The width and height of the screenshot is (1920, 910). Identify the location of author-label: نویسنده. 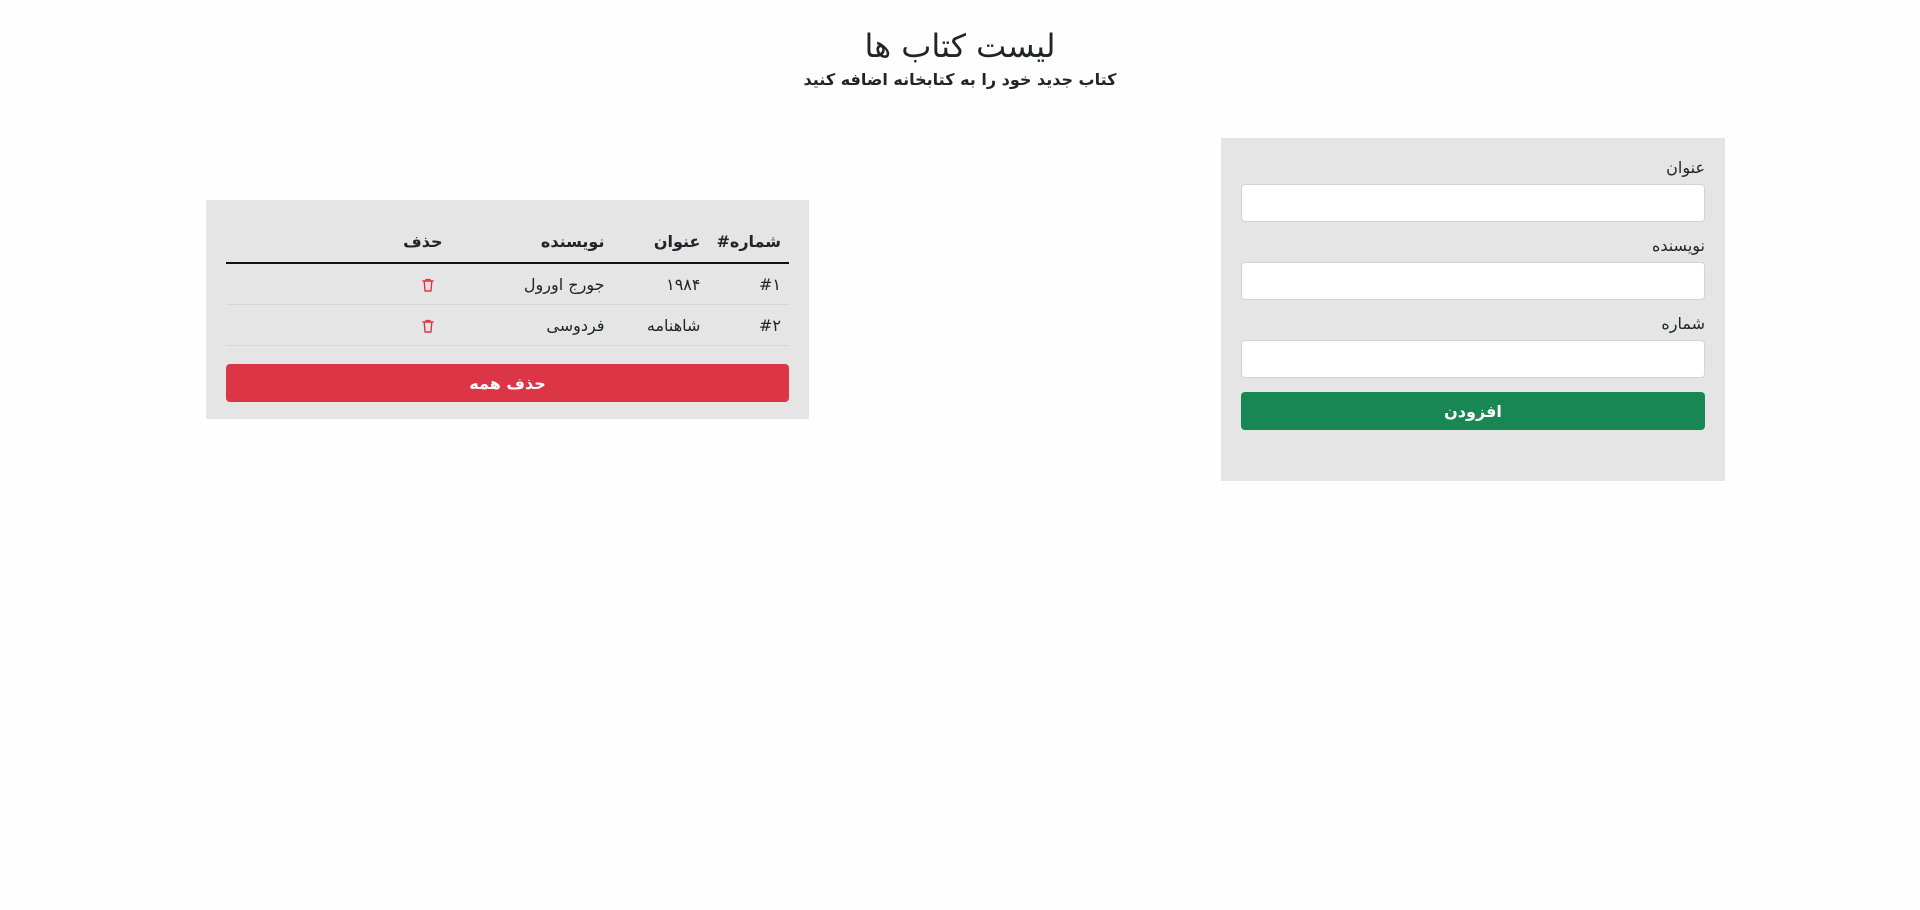
(1678, 245).